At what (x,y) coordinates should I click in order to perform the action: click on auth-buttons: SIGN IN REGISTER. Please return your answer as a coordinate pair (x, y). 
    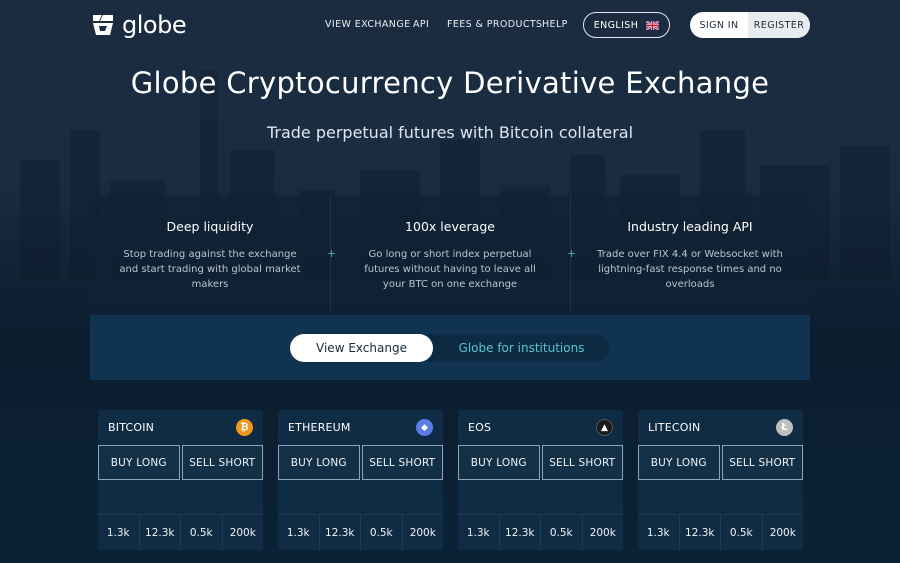
    Looking at the image, I should click on (750, 25).